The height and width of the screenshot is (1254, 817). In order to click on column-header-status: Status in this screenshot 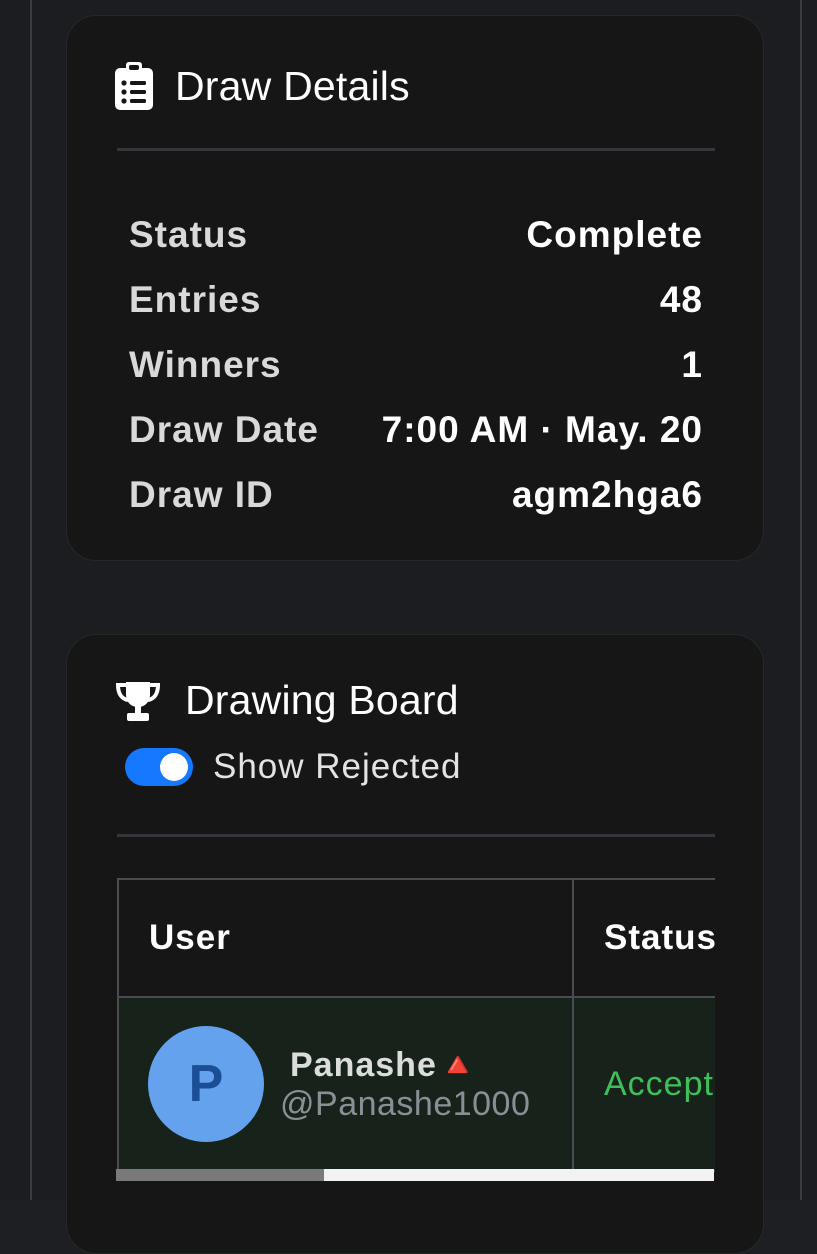, I will do `click(643, 938)`.